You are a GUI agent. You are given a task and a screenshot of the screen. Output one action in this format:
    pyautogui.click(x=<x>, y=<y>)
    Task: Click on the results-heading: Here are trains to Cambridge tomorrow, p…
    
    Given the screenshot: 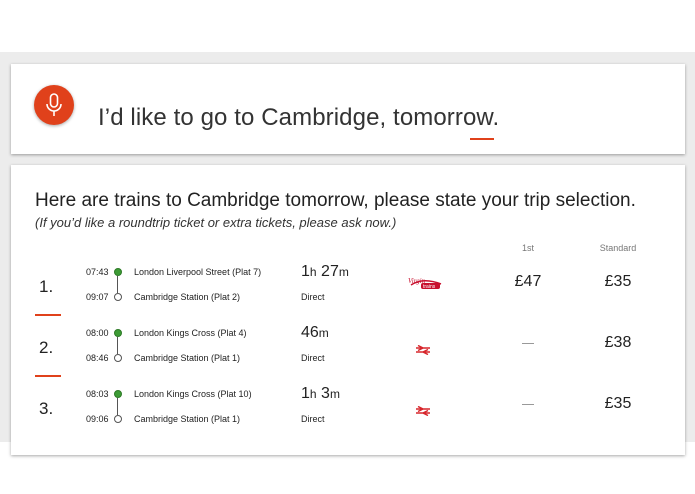 What is the action you would take?
    pyautogui.click(x=335, y=200)
    